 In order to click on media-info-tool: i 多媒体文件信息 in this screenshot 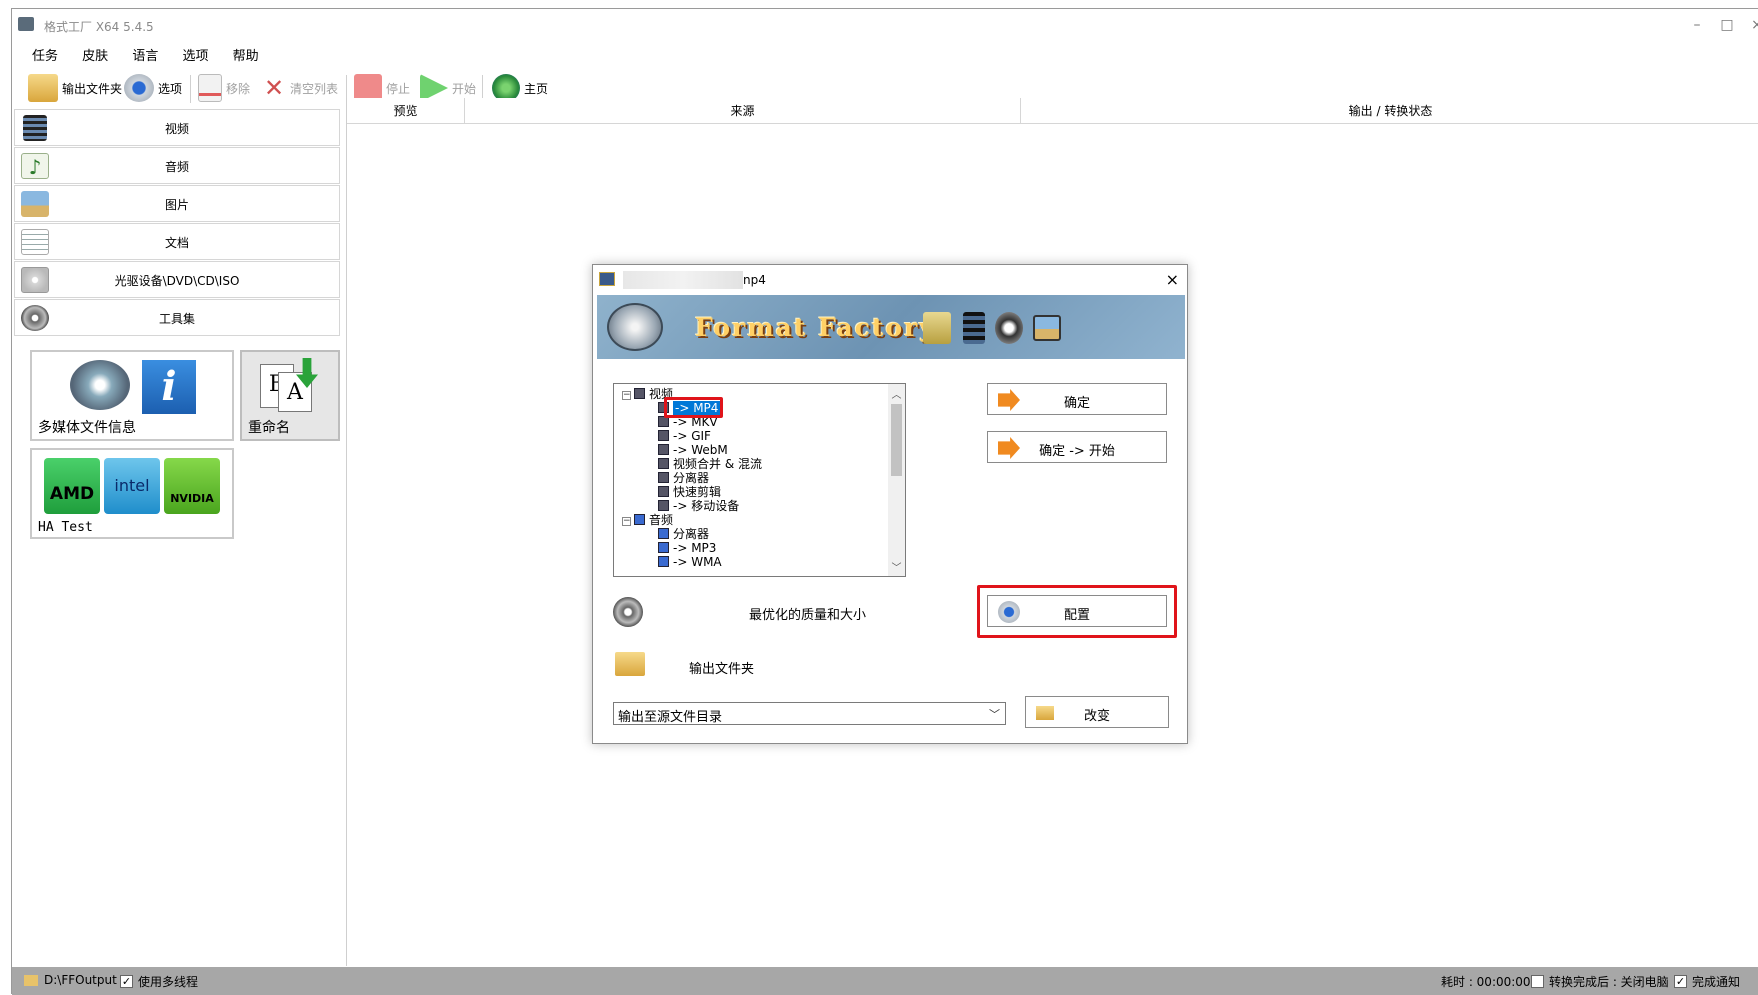, I will do `click(132, 395)`.